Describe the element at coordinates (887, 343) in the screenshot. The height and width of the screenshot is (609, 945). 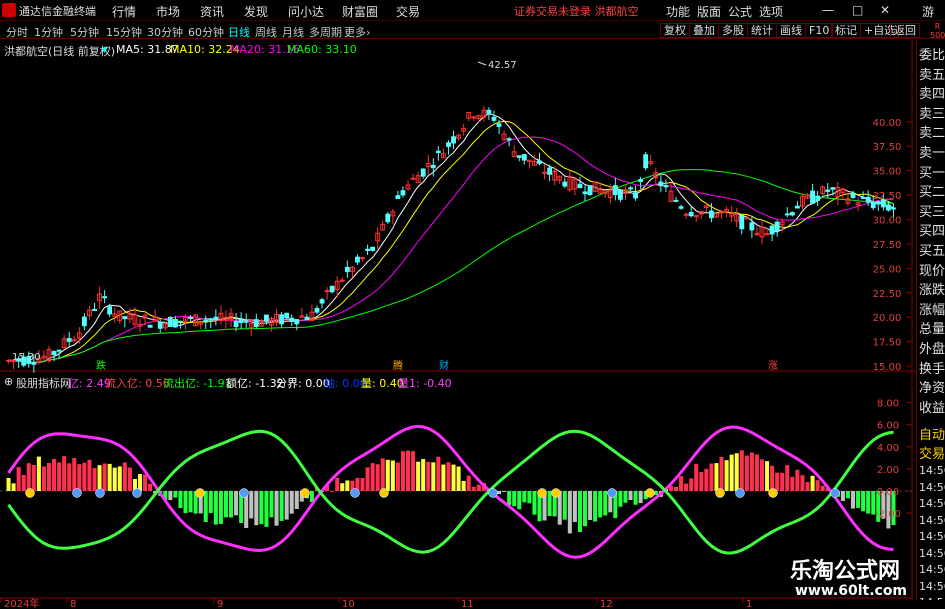
I see `price-tick-label: 17.50` at that location.